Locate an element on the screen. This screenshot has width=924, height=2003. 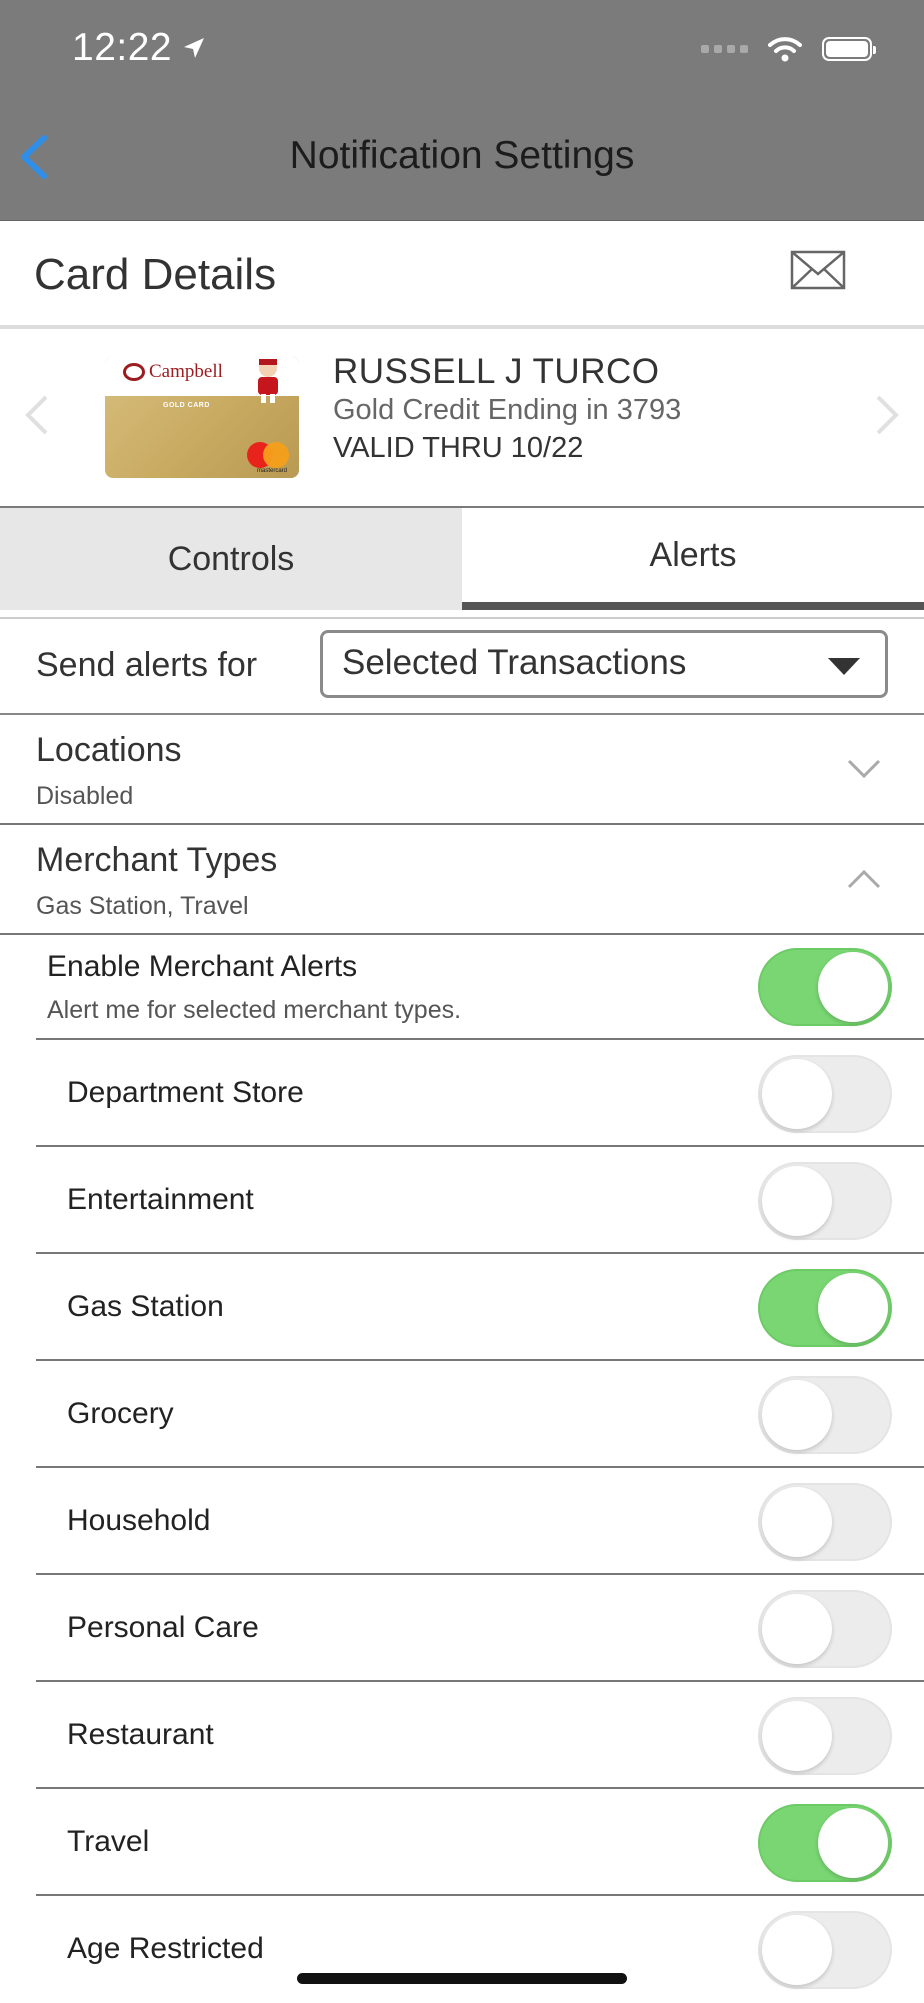
send-alerts-value: Selected Transactions is located at coordinates (514, 662).